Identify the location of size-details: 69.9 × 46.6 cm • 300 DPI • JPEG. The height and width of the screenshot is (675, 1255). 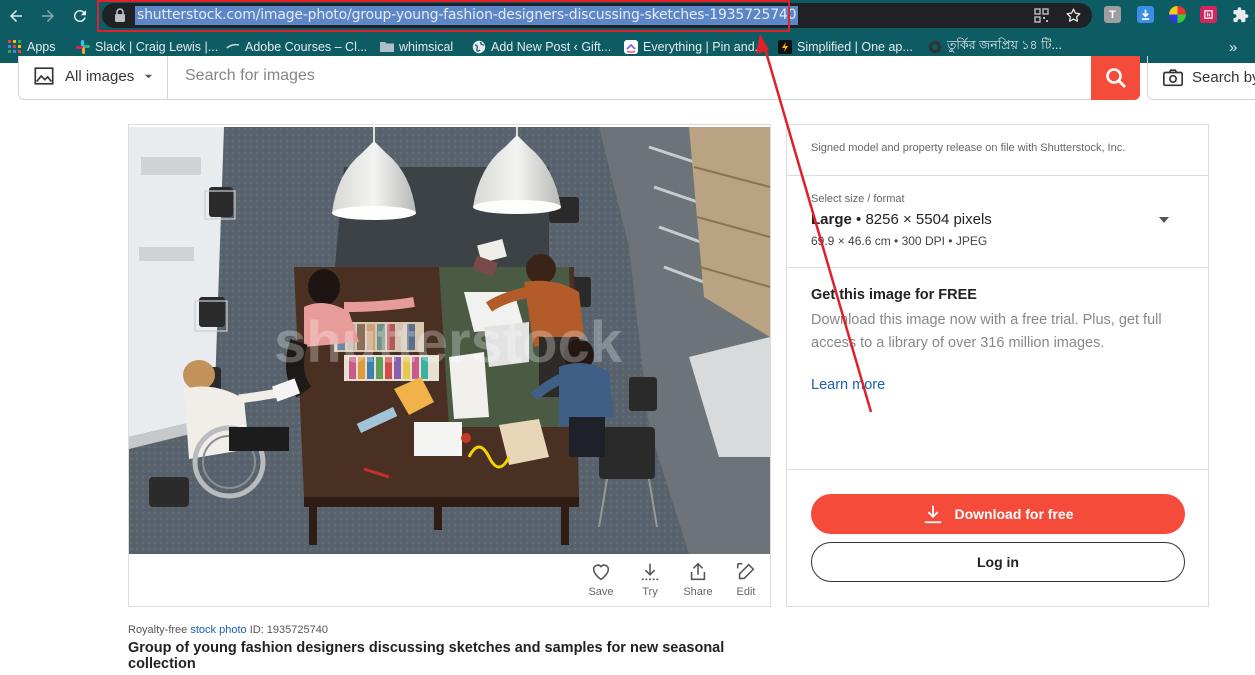
(899, 241).